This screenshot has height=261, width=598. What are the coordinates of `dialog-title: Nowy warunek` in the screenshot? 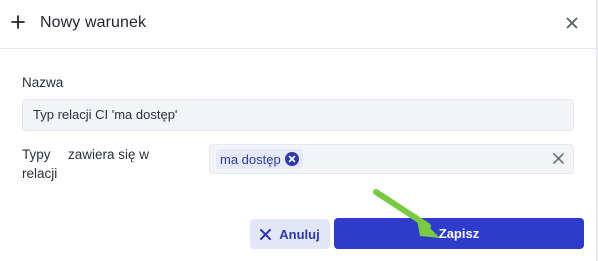 It's located at (93, 22).